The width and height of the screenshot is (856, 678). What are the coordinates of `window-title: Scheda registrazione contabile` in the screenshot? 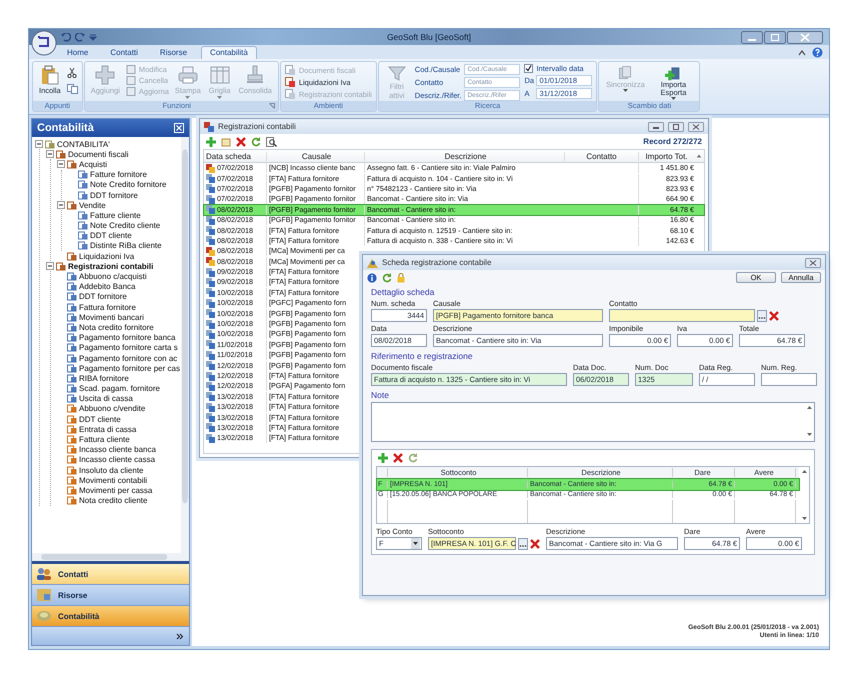 It's located at (437, 262).